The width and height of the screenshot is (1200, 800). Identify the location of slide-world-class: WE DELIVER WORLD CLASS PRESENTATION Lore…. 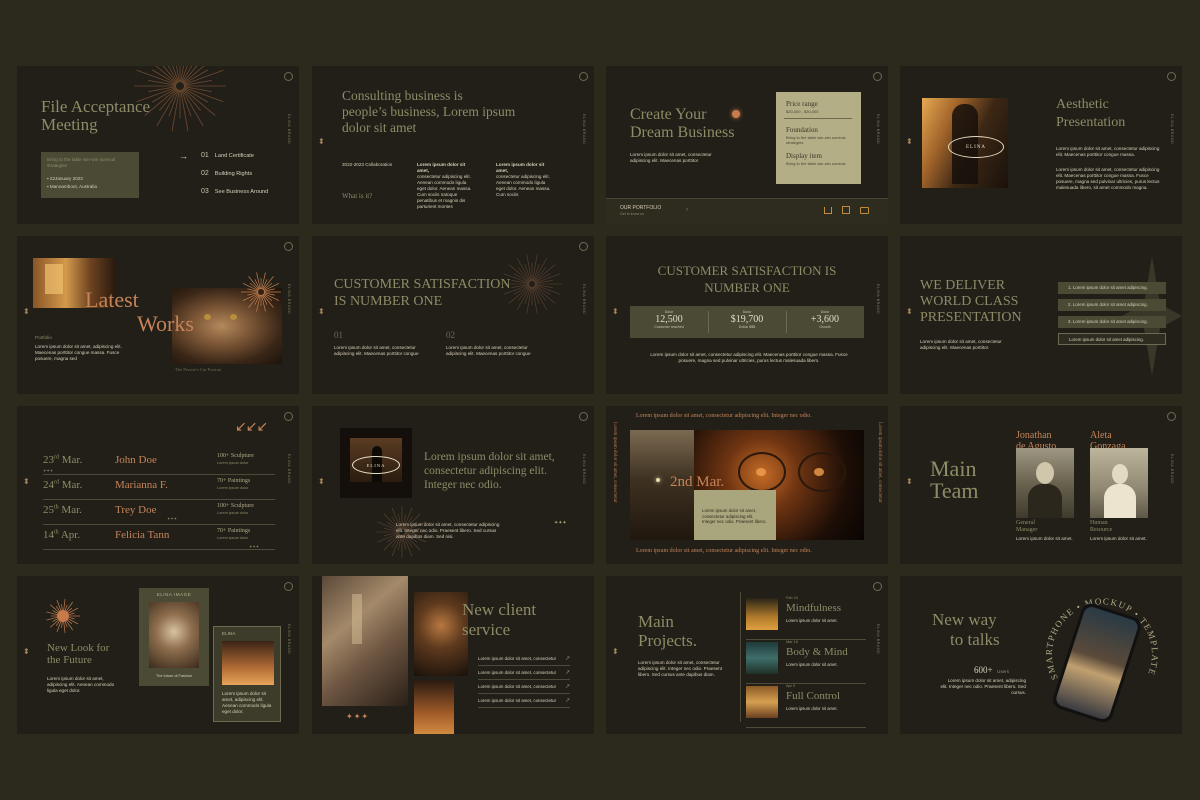
(1041, 315).